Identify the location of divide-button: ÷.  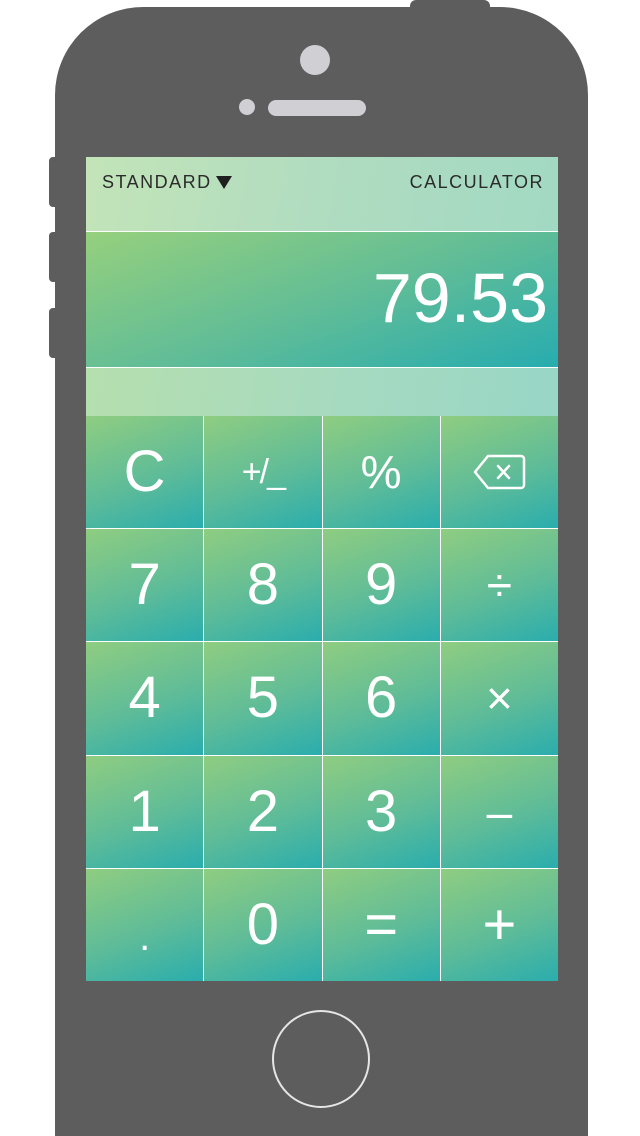
(499, 585).